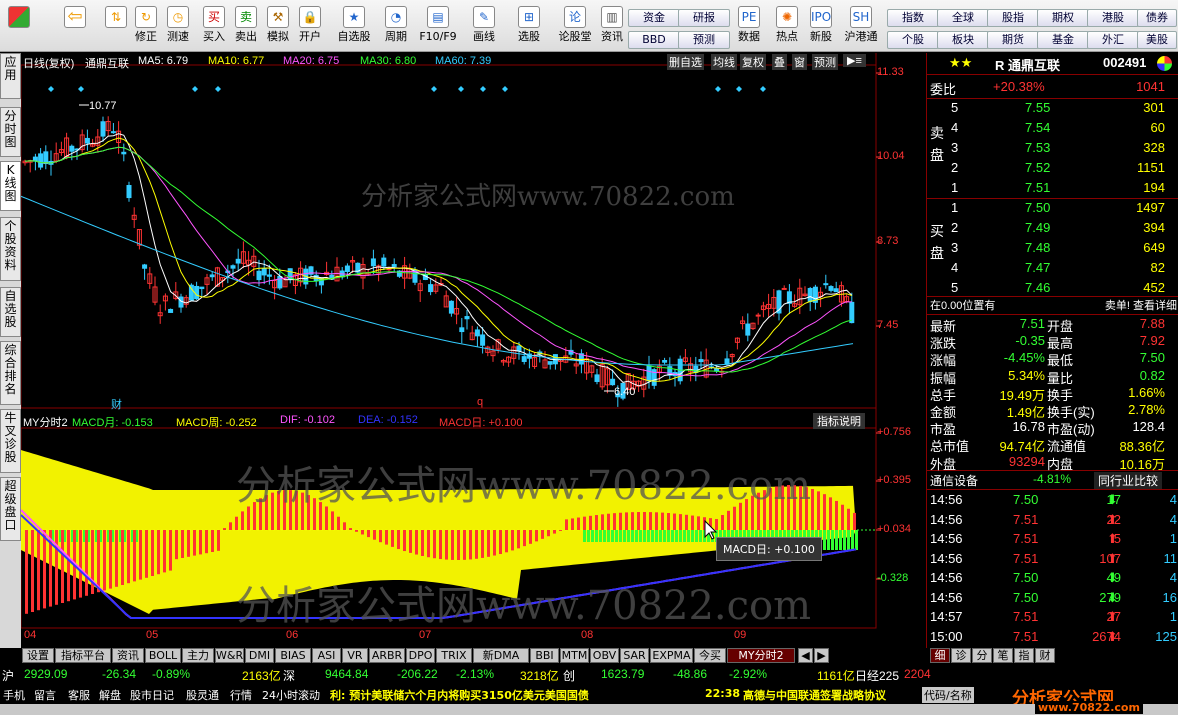 The image size is (1178, 715). What do you see at coordinates (1013, 40) in the screenshot?
I see `pill-futures: 期货` at bounding box center [1013, 40].